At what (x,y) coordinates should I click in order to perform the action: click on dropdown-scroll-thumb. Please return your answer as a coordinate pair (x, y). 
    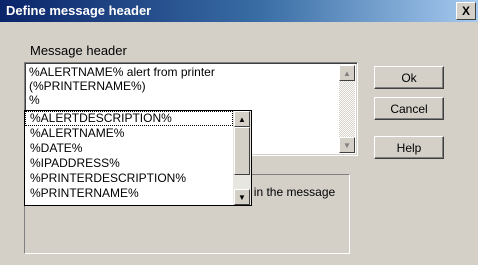
    Looking at the image, I should click on (242, 151).